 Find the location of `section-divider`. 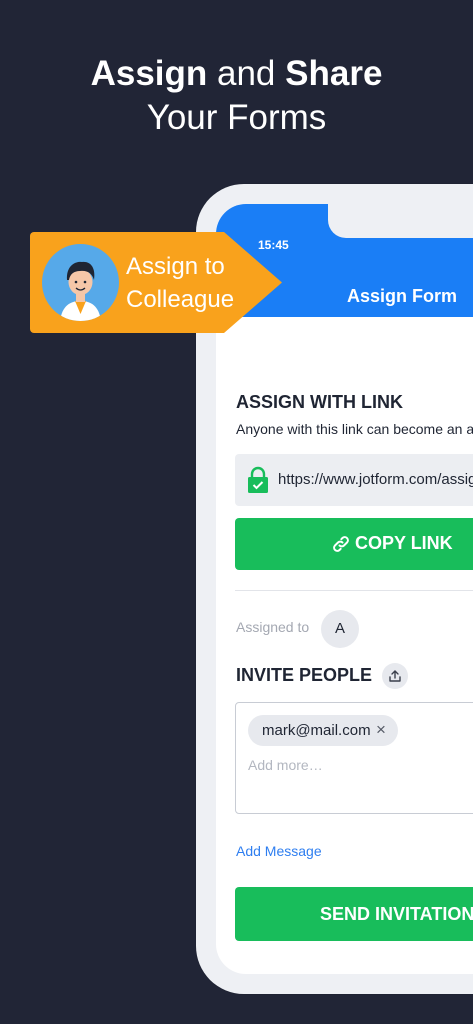

section-divider is located at coordinates (354, 590).